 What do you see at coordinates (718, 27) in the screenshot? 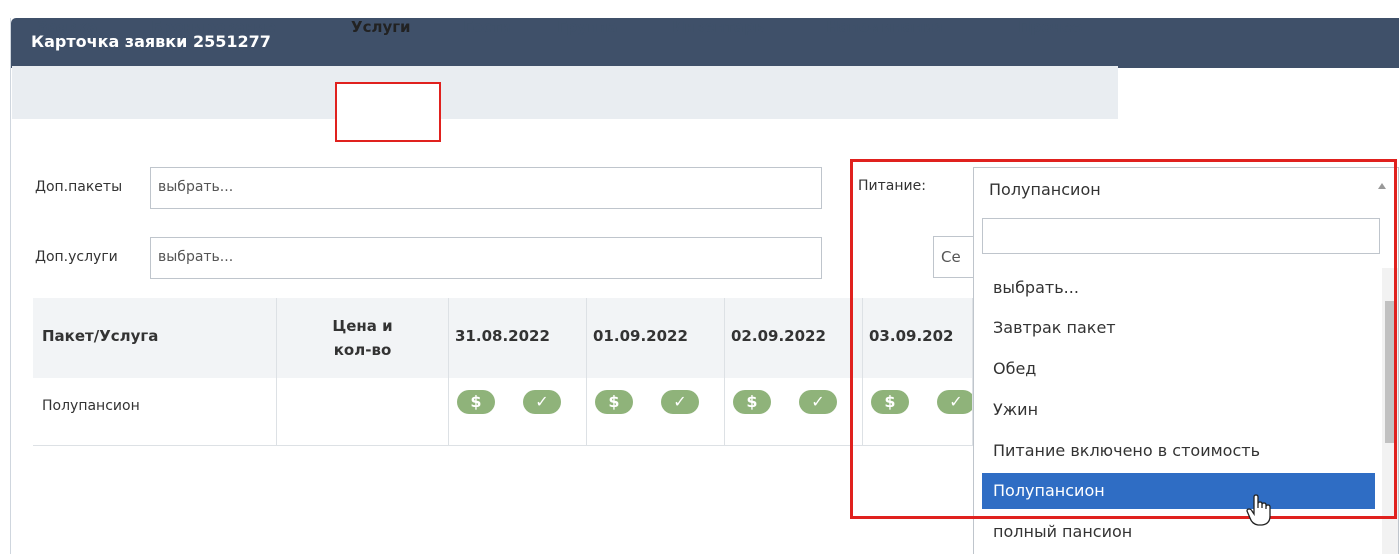
I see `tab-inventory: Инвентарь` at bounding box center [718, 27].